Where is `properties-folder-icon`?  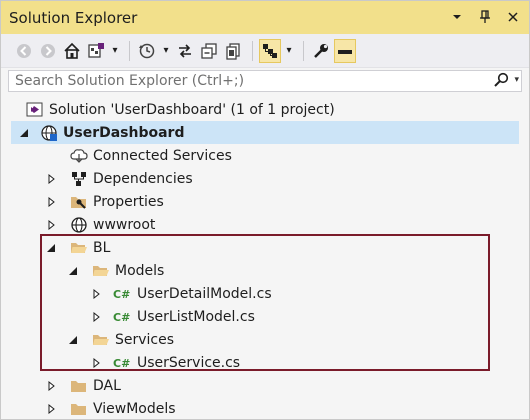
properties-folder-icon is located at coordinates (79, 202).